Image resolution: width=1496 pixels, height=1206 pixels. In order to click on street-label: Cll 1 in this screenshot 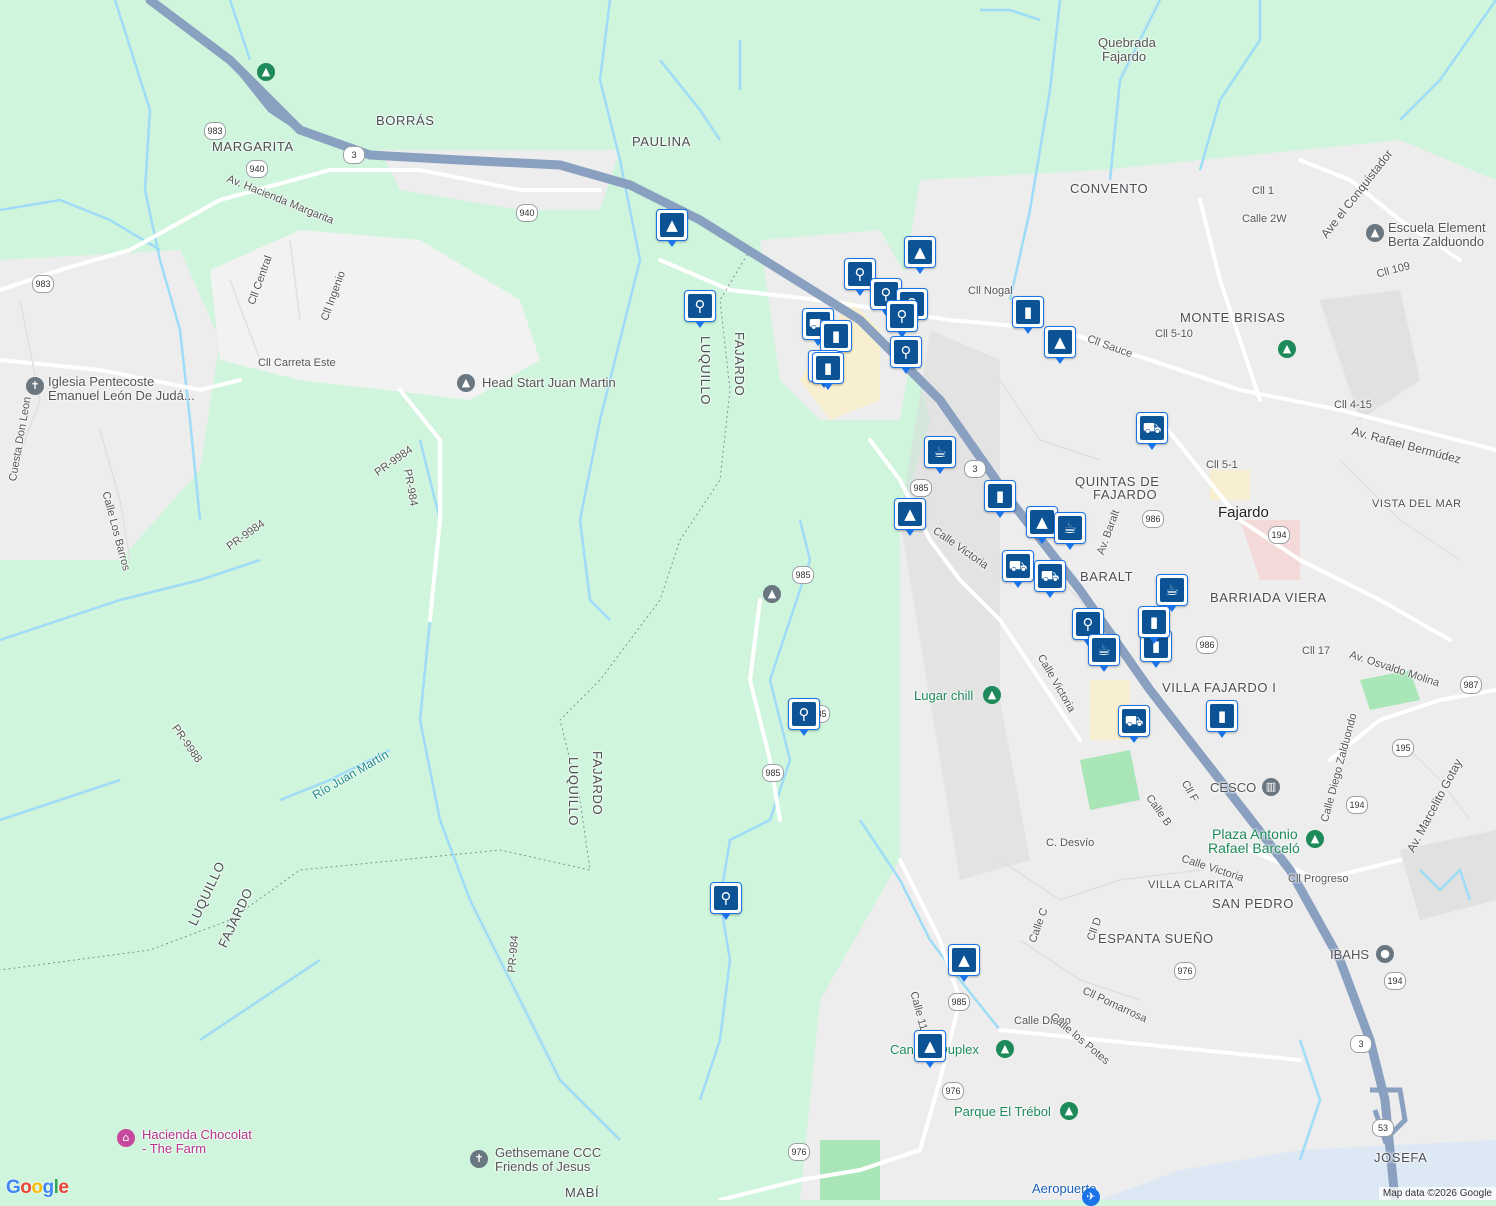, I will do `click(1263, 191)`.